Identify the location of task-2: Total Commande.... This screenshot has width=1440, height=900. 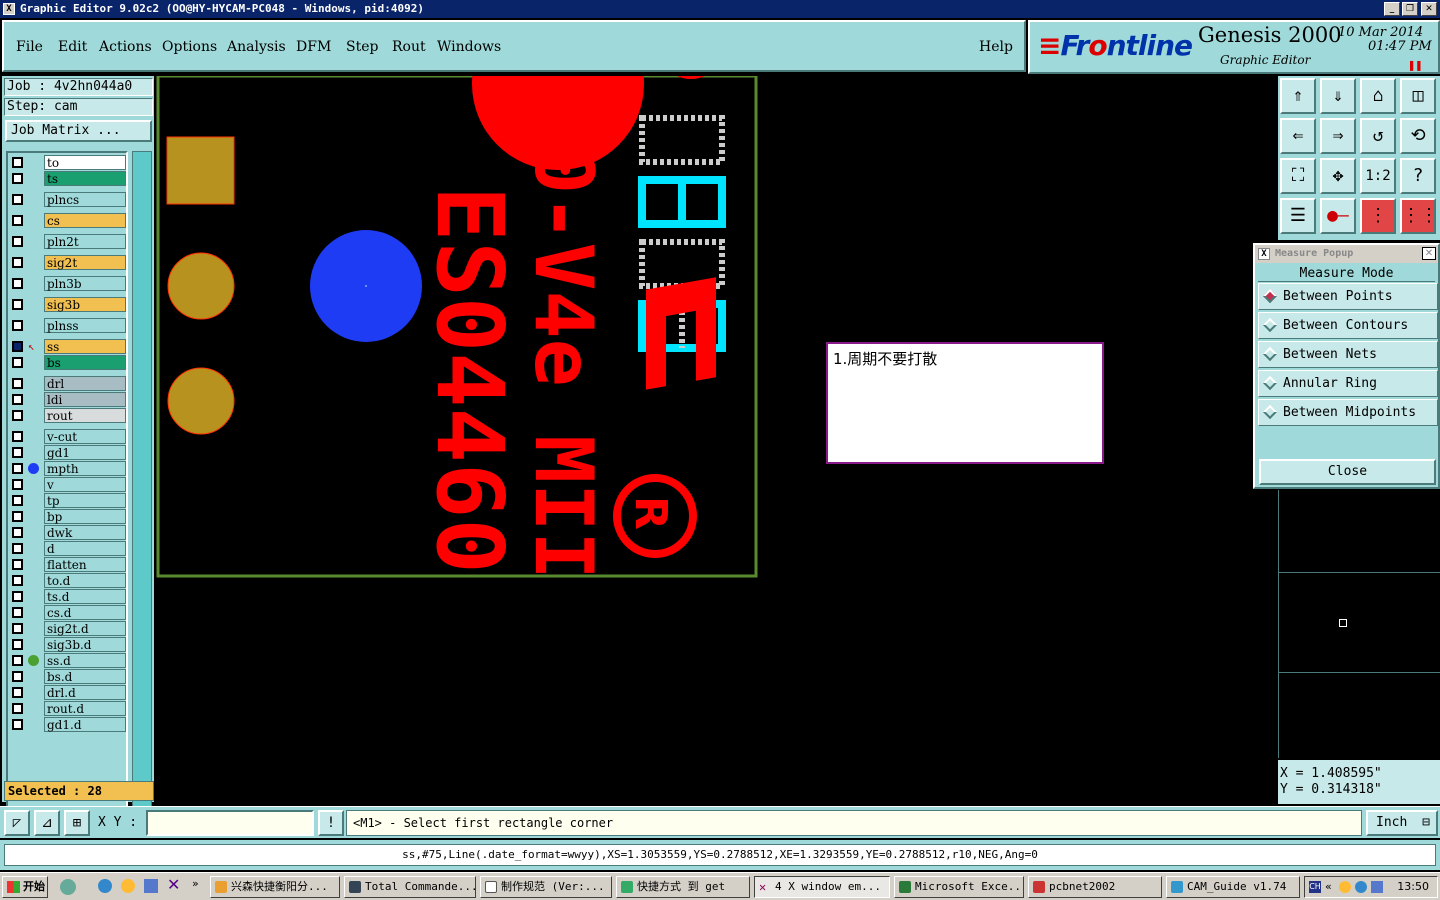
(410, 887).